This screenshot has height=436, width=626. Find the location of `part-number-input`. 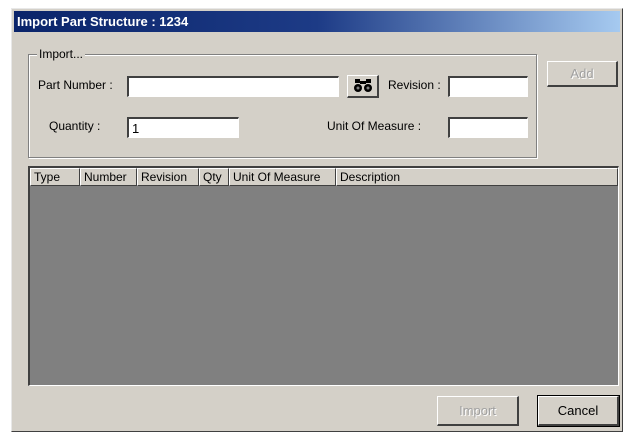

part-number-input is located at coordinates (233, 86).